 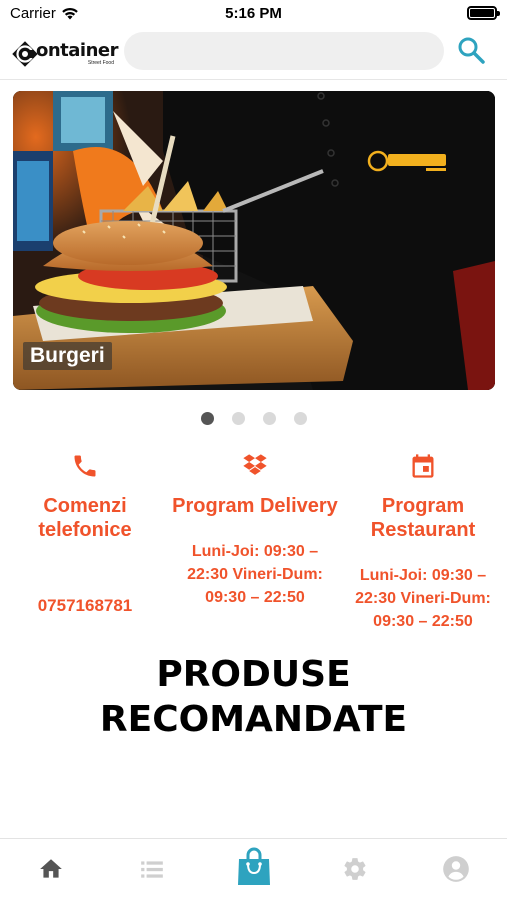 What do you see at coordinates (483, 13) in the screenshot?
I see `battery-icon` at bounding box center [483, 13].